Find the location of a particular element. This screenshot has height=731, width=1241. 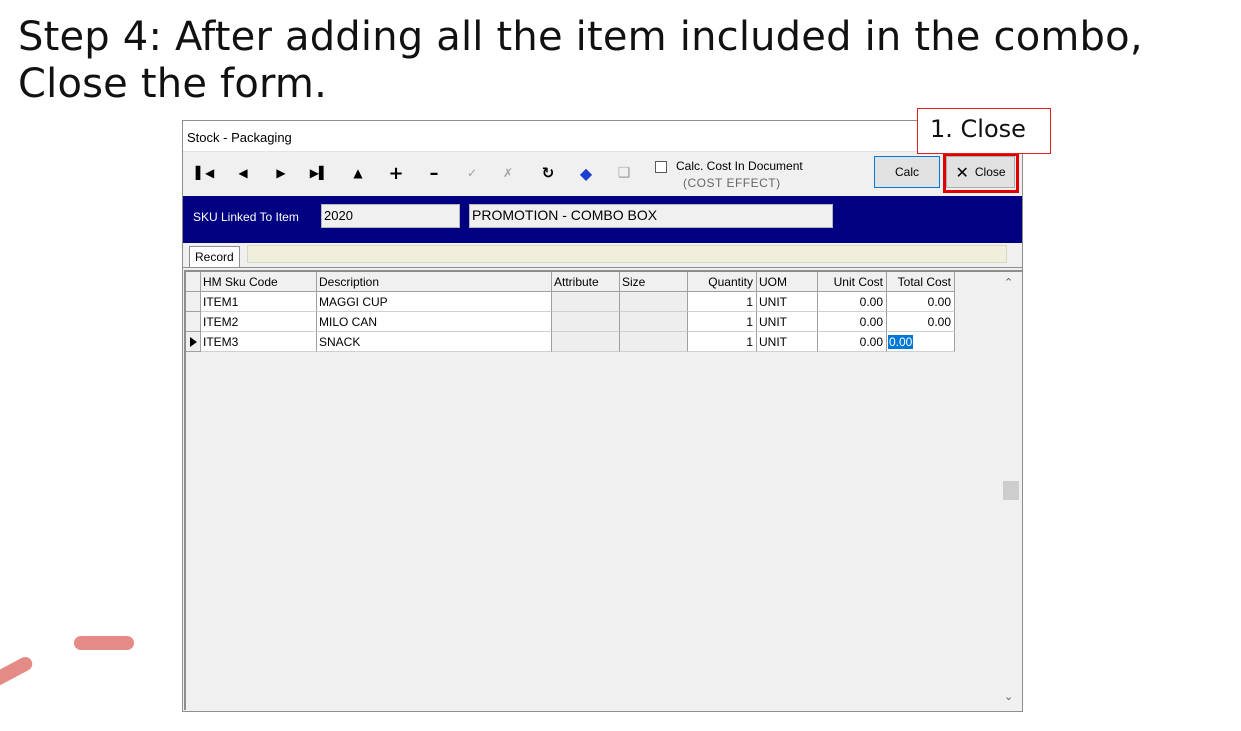

last-record-icon: ▶▌ is located at coordinates (319, 173).